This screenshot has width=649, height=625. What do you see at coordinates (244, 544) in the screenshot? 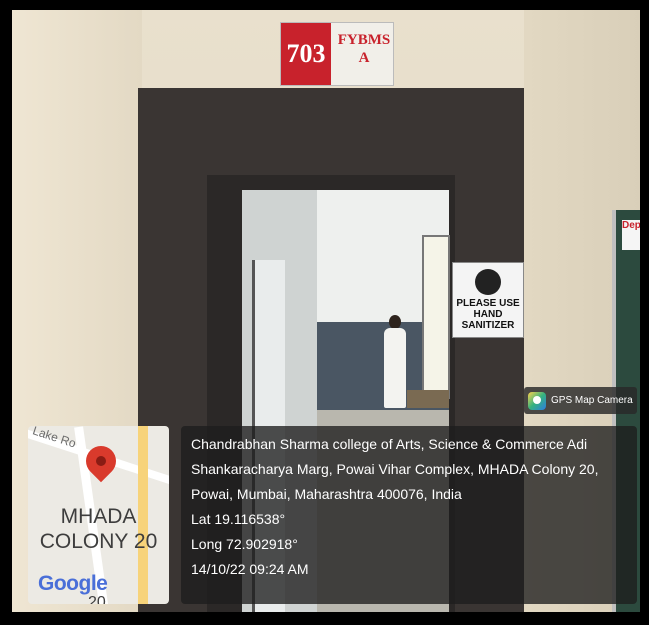
I see `longitude: Long 72.902918°` at bounding box center [244, 544].